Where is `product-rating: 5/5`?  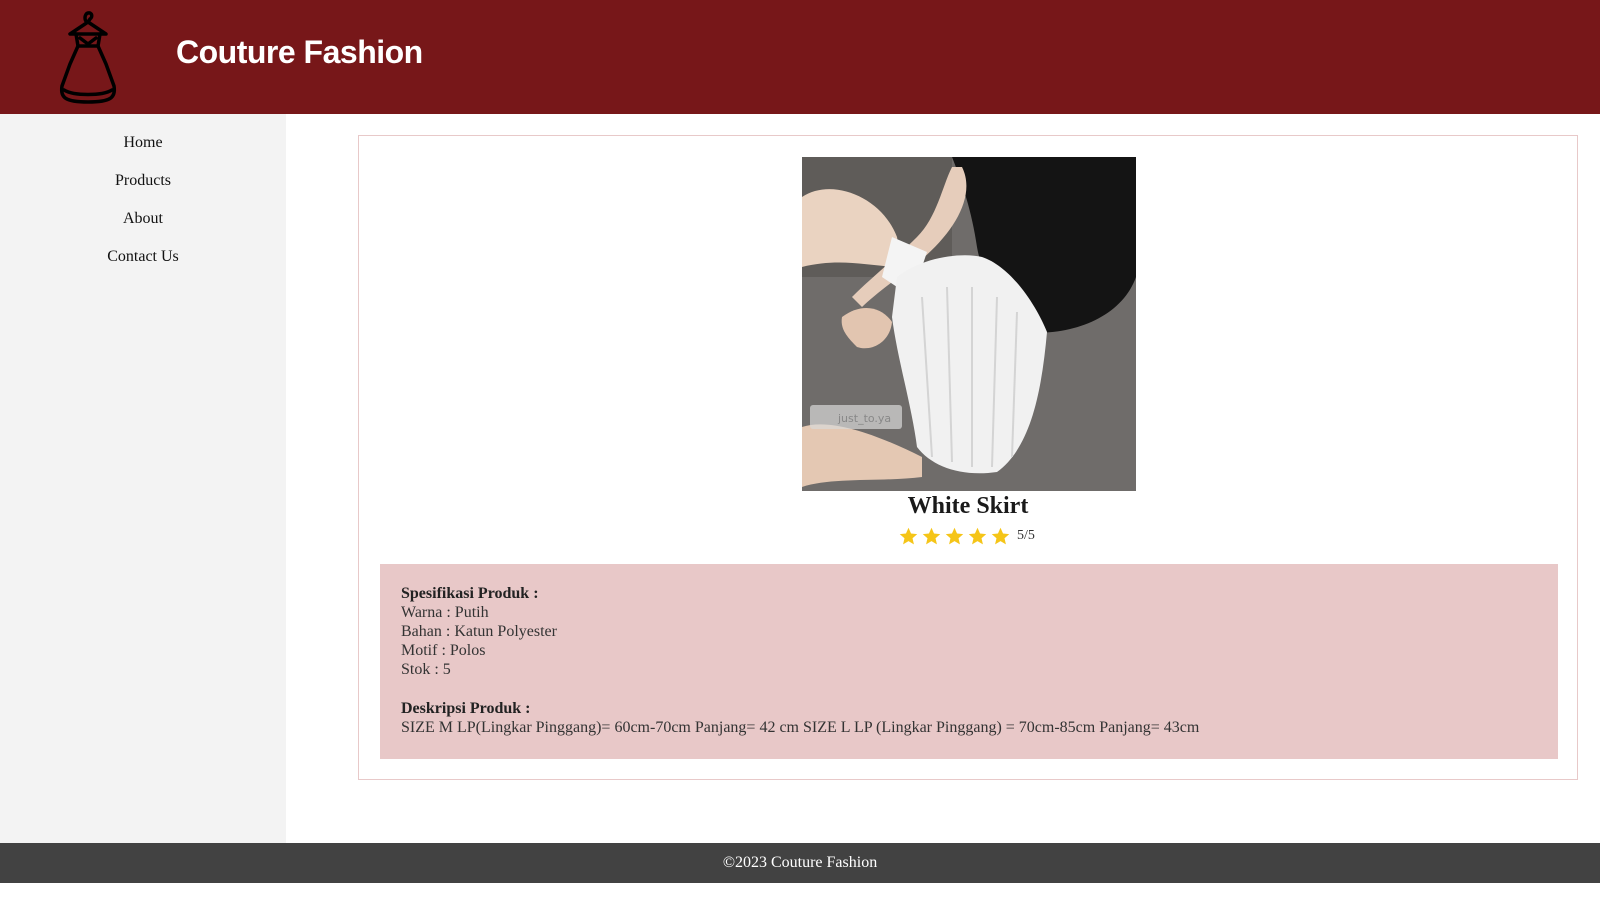 product-rating: 5/5 is located at coordinates (966, 536).